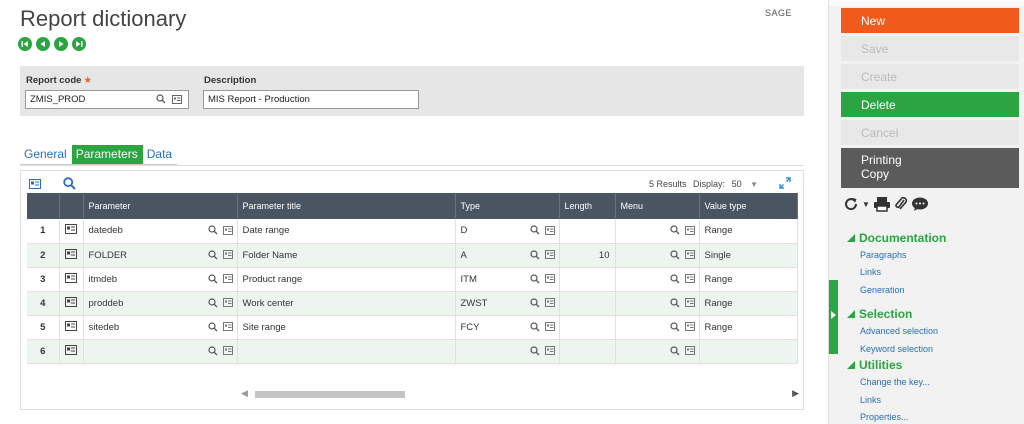  Describe the element at coordinates (346, 279) in the screenshot. I see `parameter-title-cell: Product range` at that location.